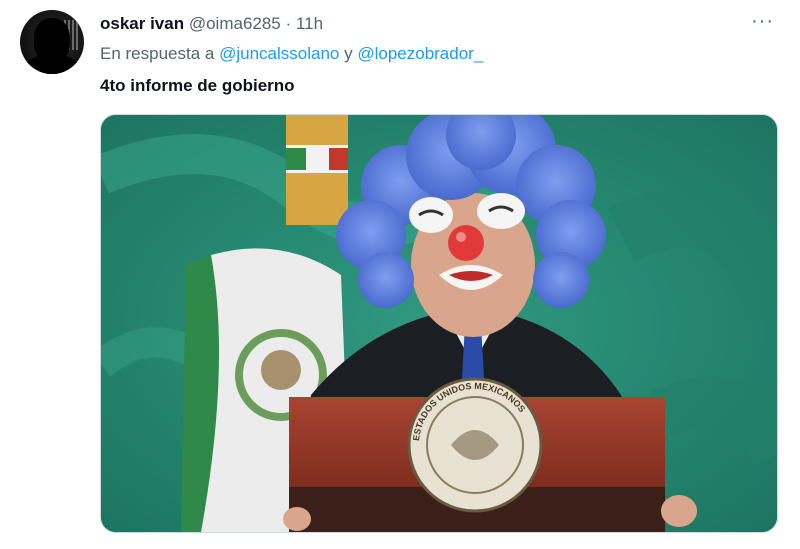  I want to click on reply-conjunction: y, so click(348, 53).